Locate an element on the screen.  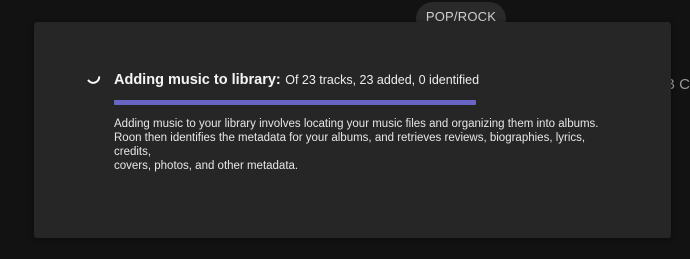
description-line: covers, photos, and other metadata. is located at coordinates (206, 166).